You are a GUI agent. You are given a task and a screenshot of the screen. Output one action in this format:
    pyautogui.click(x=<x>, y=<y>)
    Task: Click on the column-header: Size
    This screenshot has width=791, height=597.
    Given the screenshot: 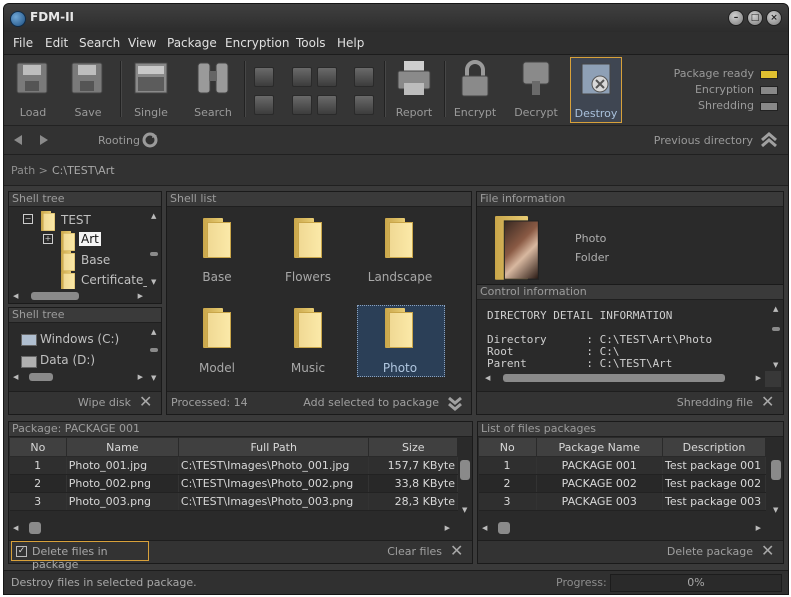 What is the action you would take?
    pyautogui.click(x=413, y=447)
    